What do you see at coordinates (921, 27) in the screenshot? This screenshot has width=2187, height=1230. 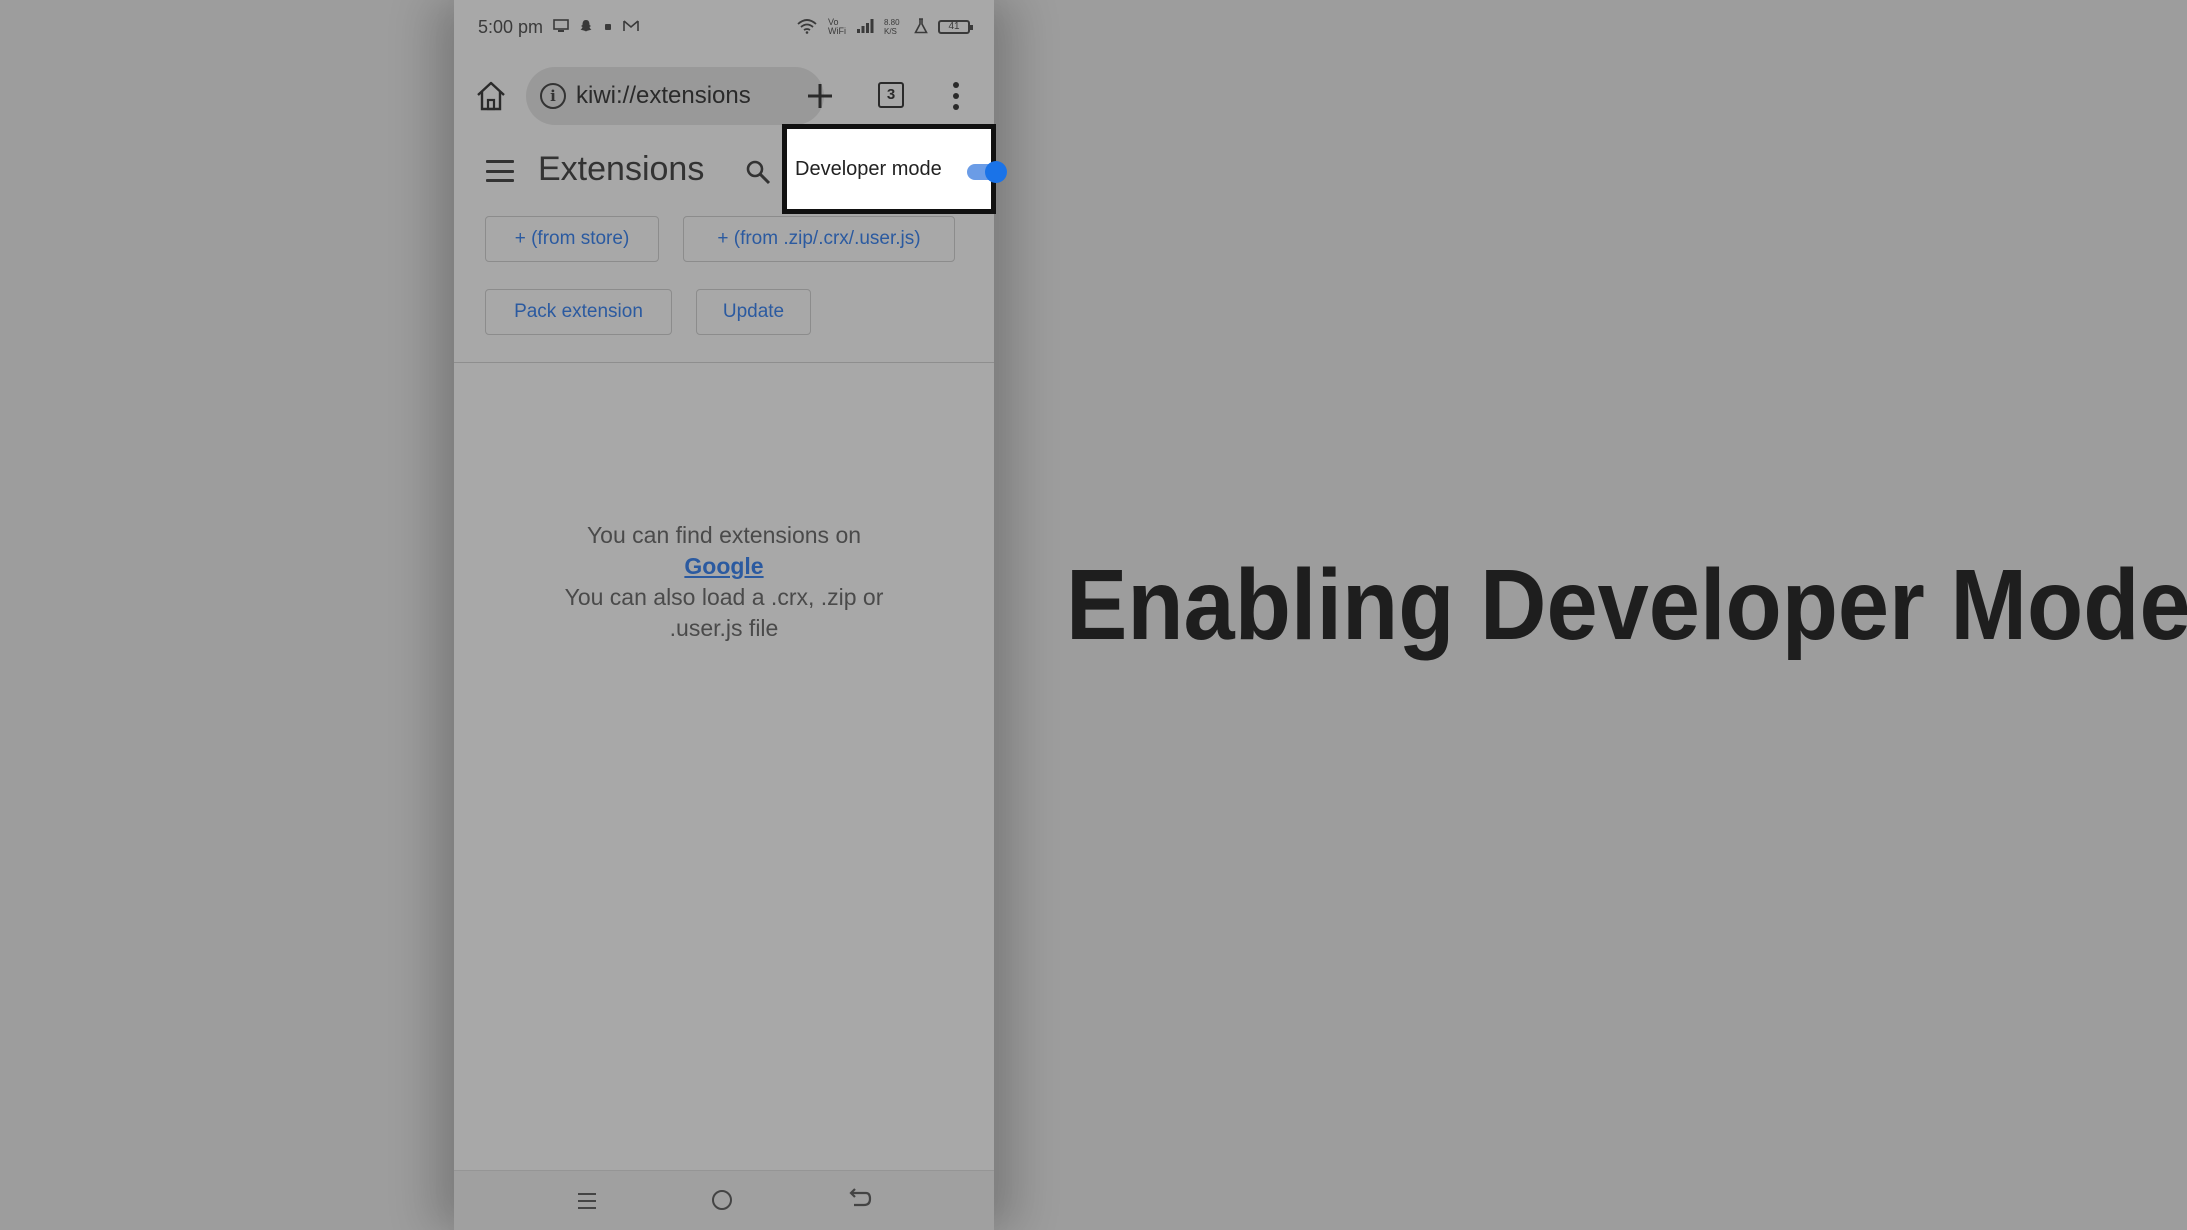 I see `flask-icon` at bounding box center [921, 27].